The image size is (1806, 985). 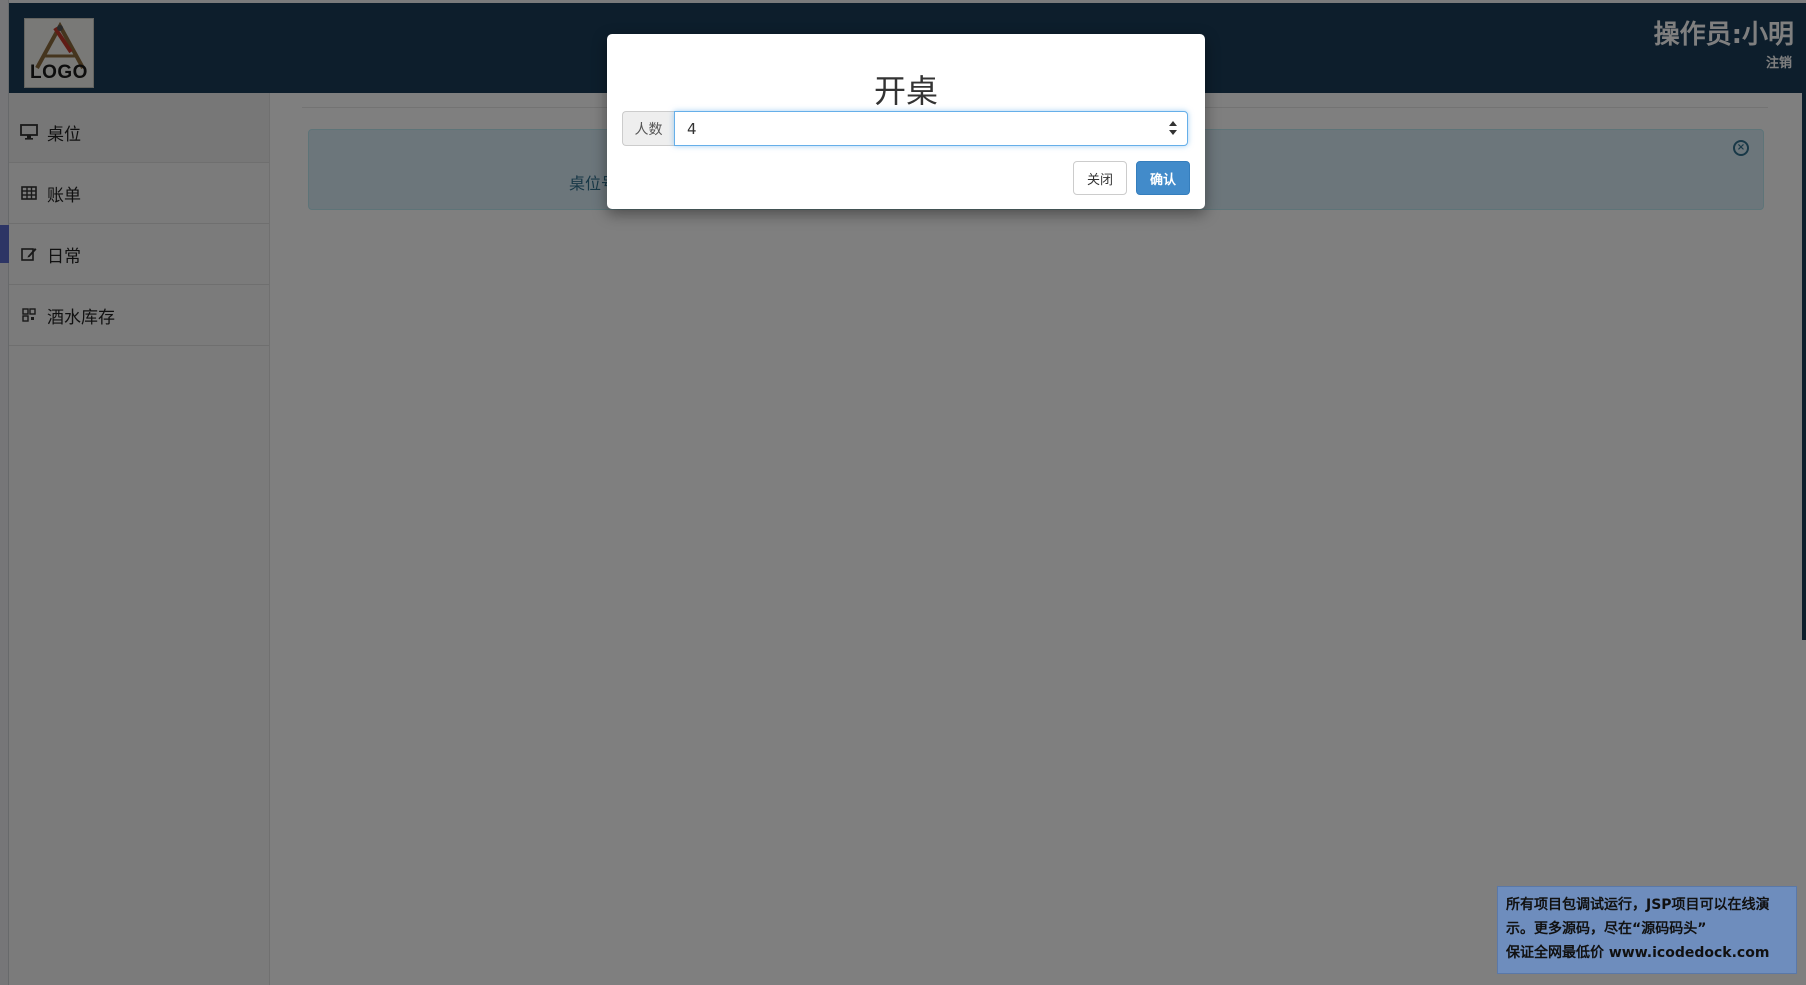 I want to click on guest-count-input, so click(x=931, y=128).